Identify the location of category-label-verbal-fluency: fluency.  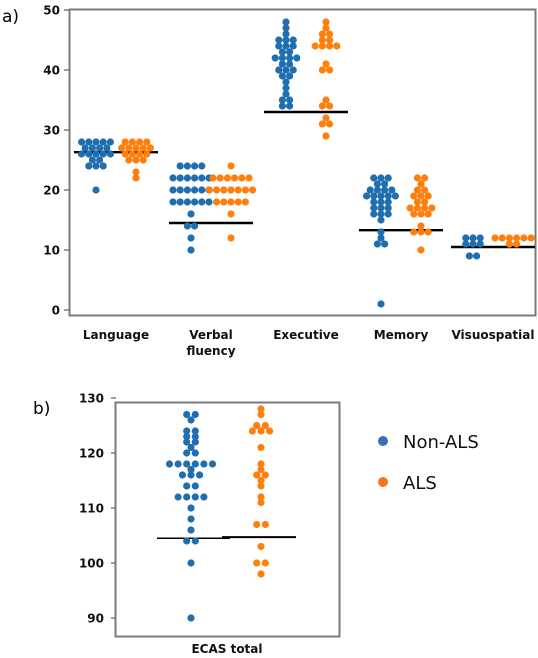
(210, 351).